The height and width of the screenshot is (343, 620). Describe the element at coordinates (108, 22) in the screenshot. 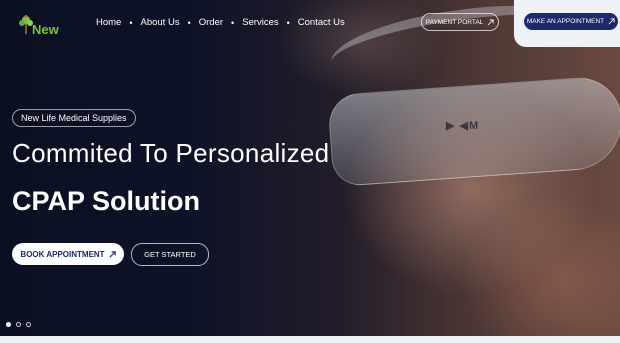

I see `nav-home: Home` at that location.